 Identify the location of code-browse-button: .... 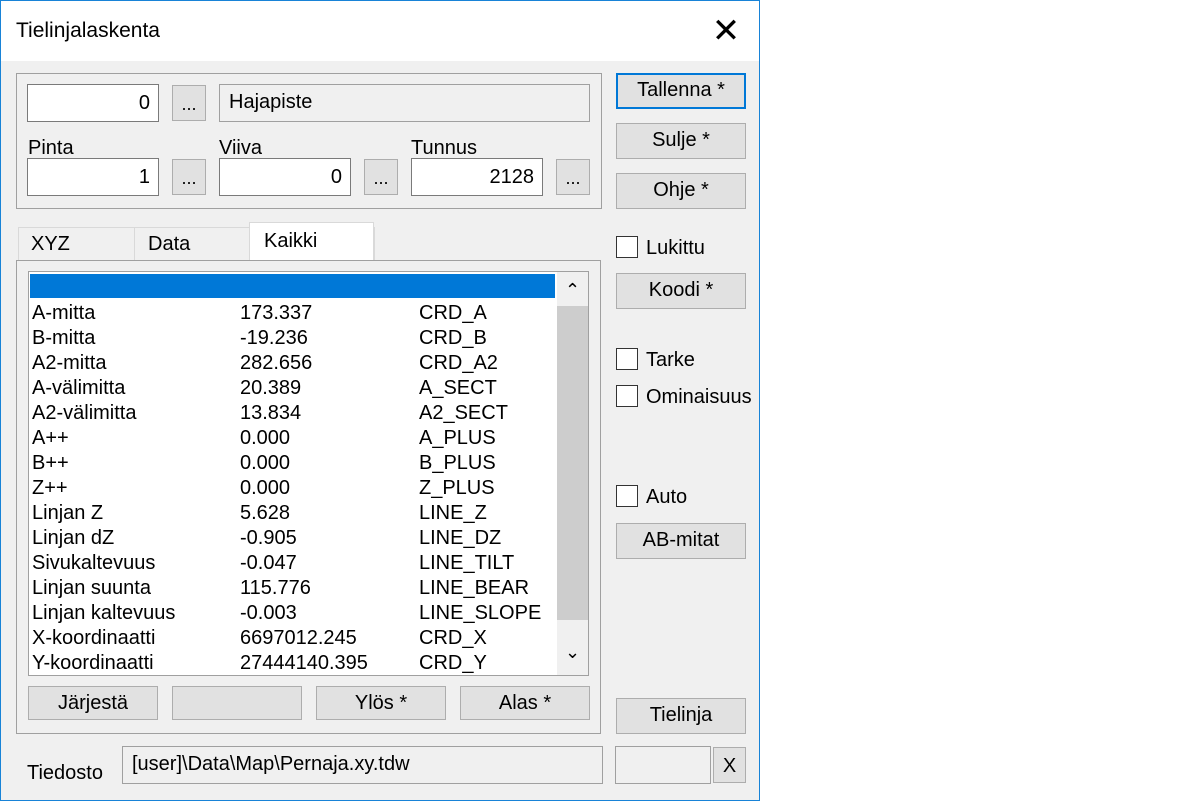
(189, 103).